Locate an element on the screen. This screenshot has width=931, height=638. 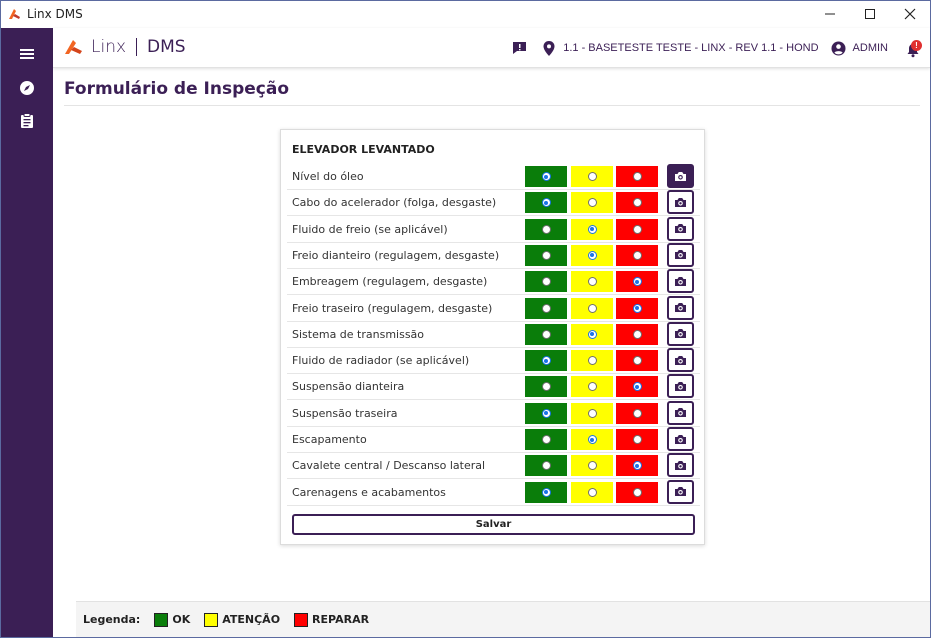
compass-button is located at coordinates (27, 88).